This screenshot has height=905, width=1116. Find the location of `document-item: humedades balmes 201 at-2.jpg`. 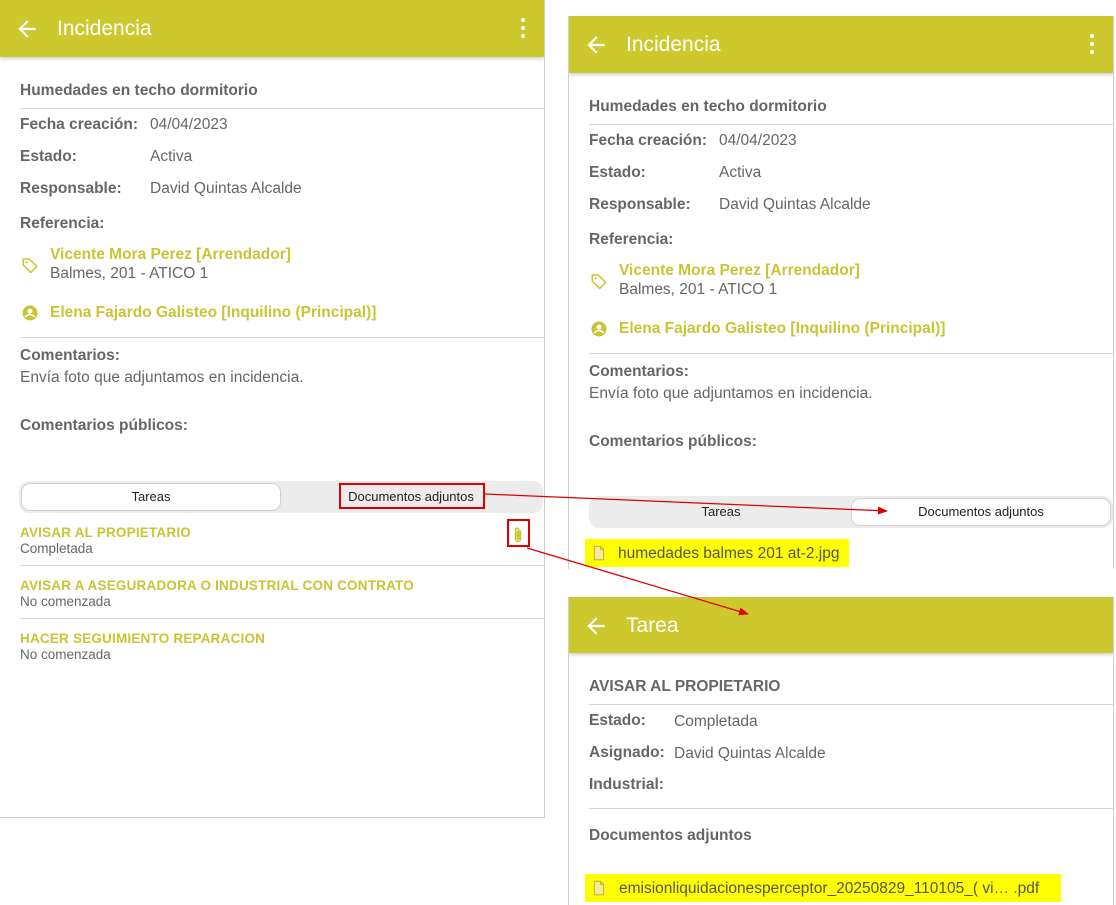

document-item: humedades balmes 201 at-2.jpg is located at coordinates (717, 553).